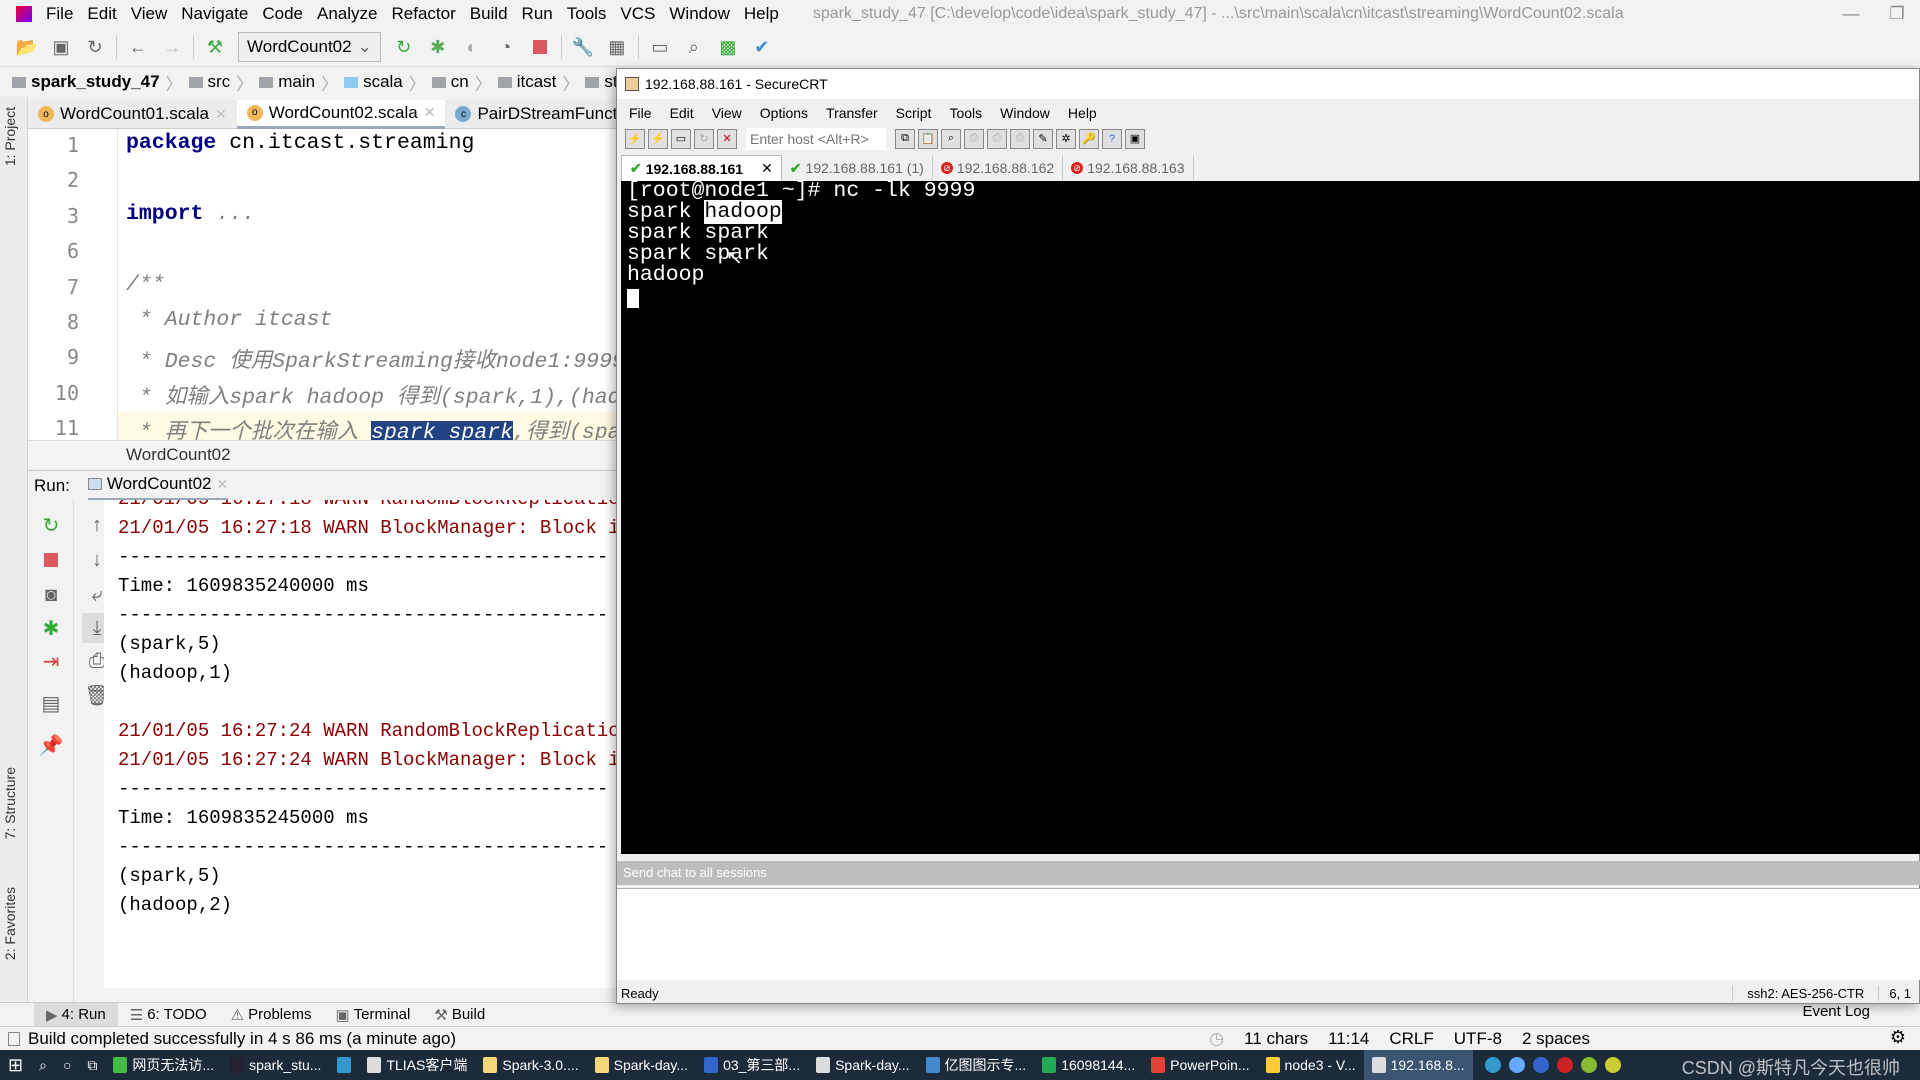 This screenshot has width=1920, height=1080. What do you see at coordinates (51, 628) in the screenshot?
I see `debug-attach-icon: ✱` at bounding box center [51, 628].